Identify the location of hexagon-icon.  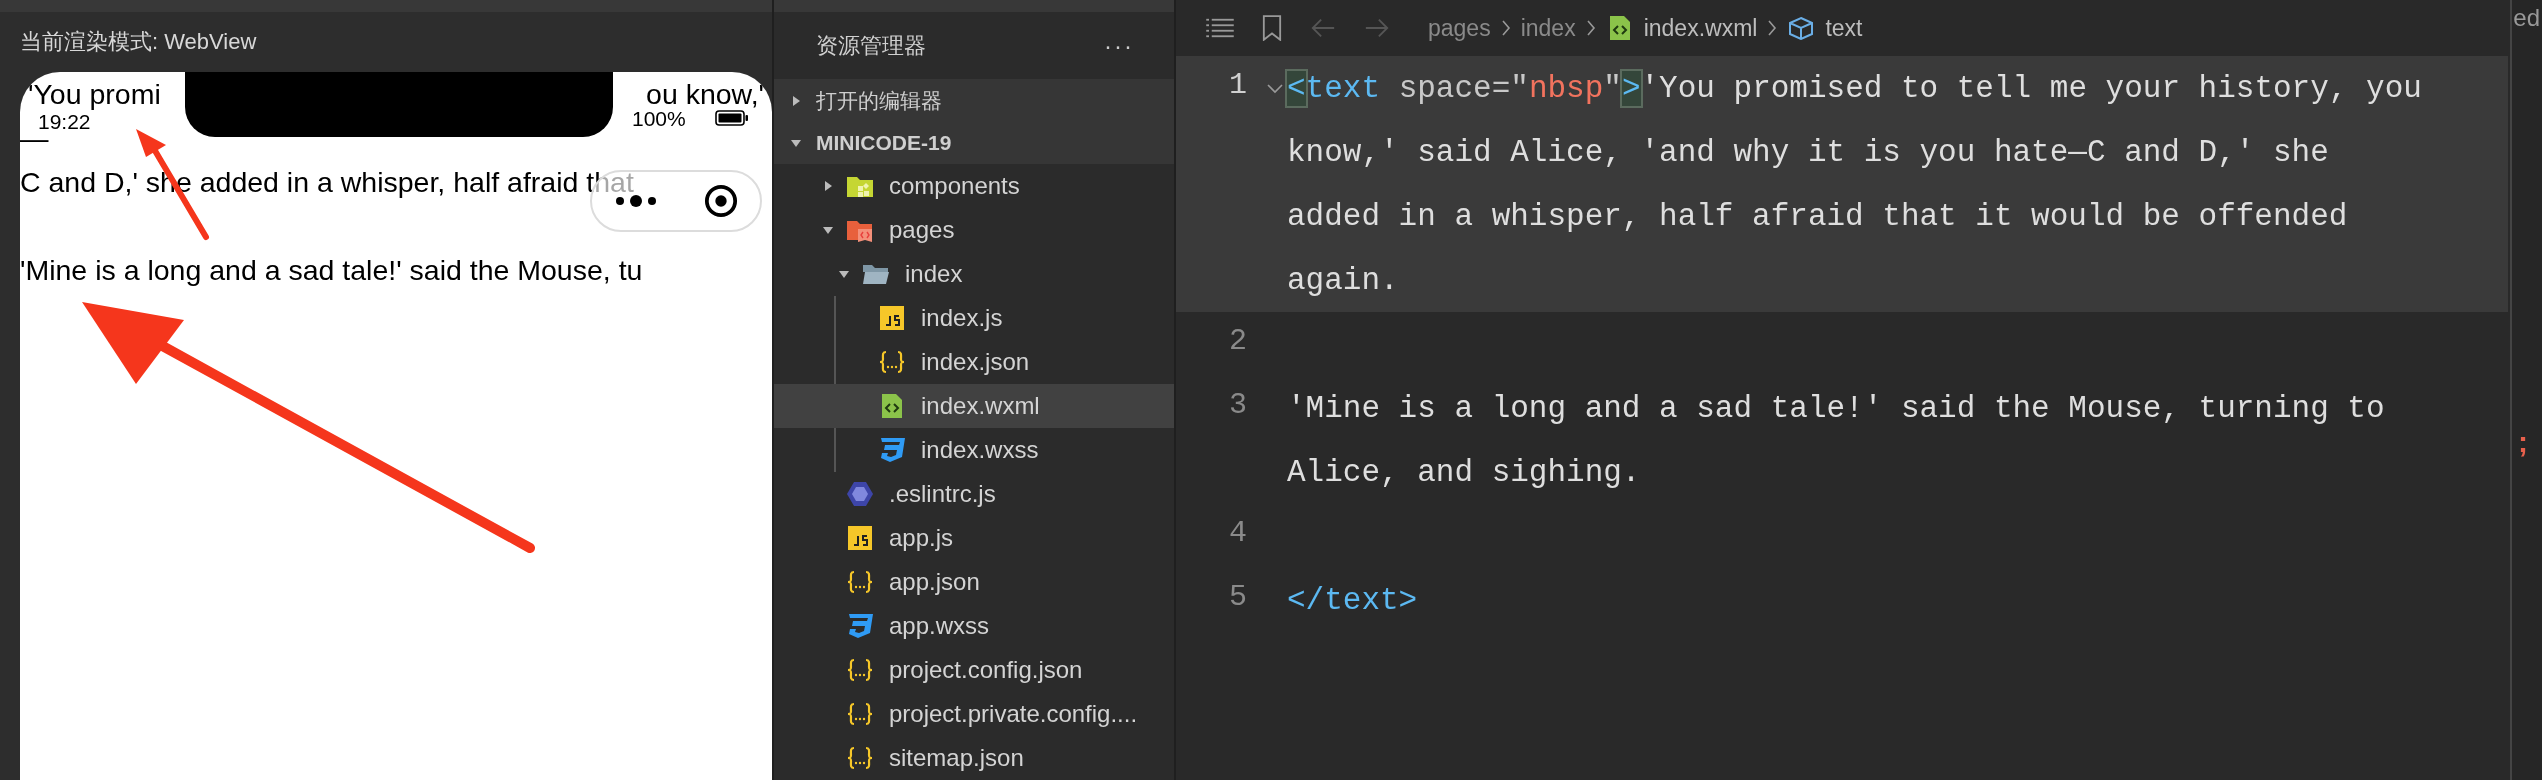
(860, 494).